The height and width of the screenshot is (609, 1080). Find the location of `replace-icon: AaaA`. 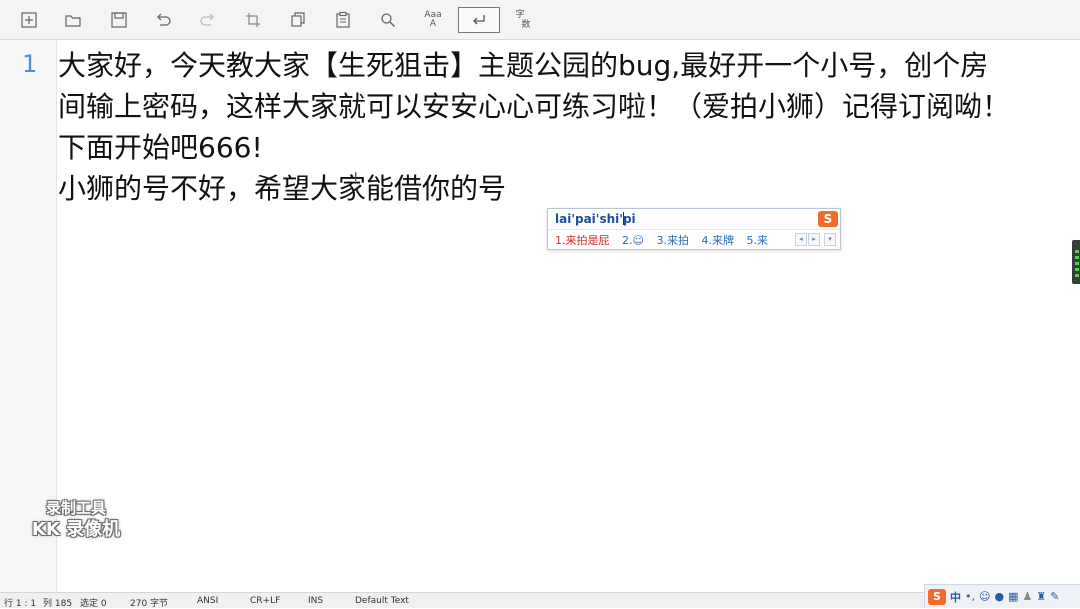

replace-icon: AaaA is located at coordinates (433, 19).